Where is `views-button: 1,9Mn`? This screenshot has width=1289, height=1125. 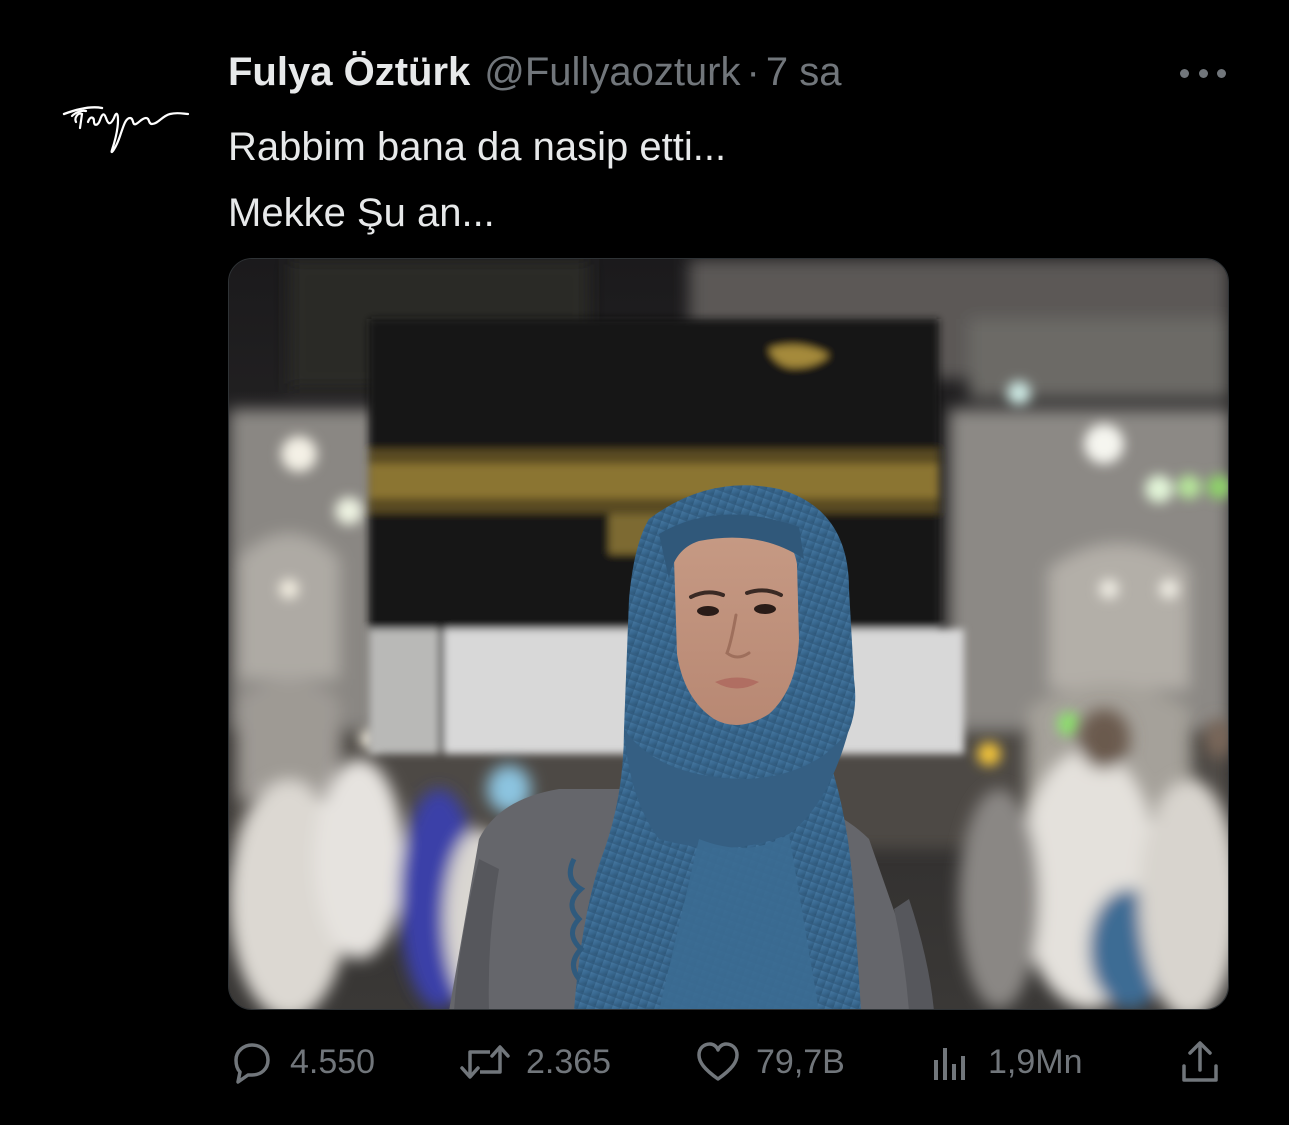 views-button: 1,9Mn is located at coordinates (1005, 1062).